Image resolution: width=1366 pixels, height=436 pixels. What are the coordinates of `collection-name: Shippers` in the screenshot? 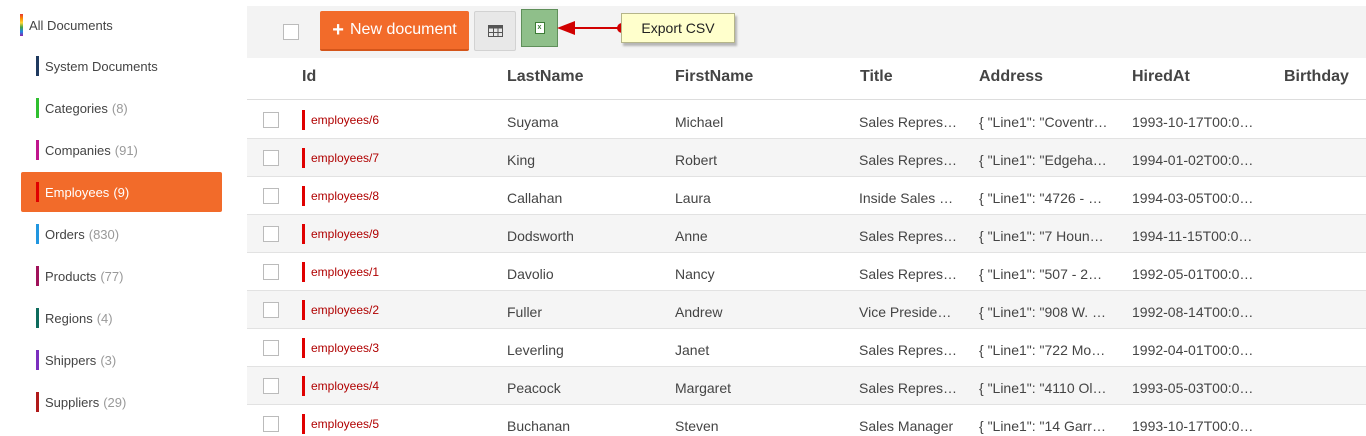 It's located at (71, 360).